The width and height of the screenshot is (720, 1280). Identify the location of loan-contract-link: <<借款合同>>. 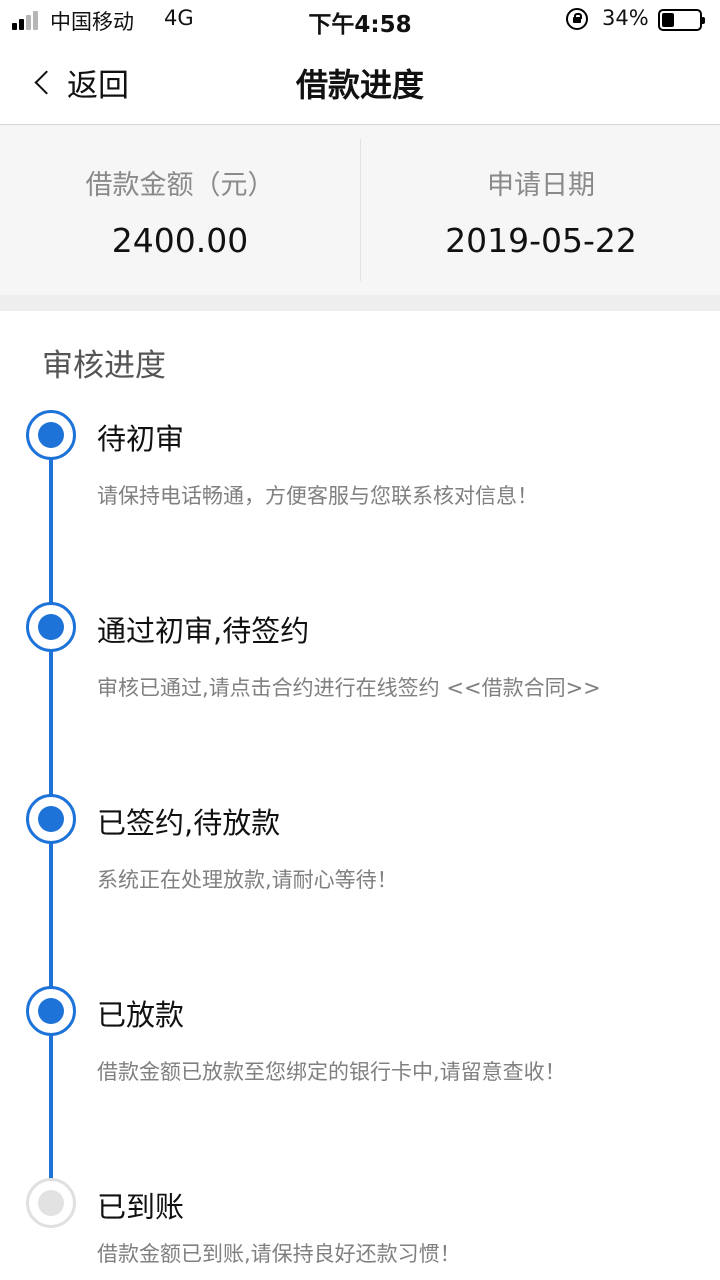
(523, 688).